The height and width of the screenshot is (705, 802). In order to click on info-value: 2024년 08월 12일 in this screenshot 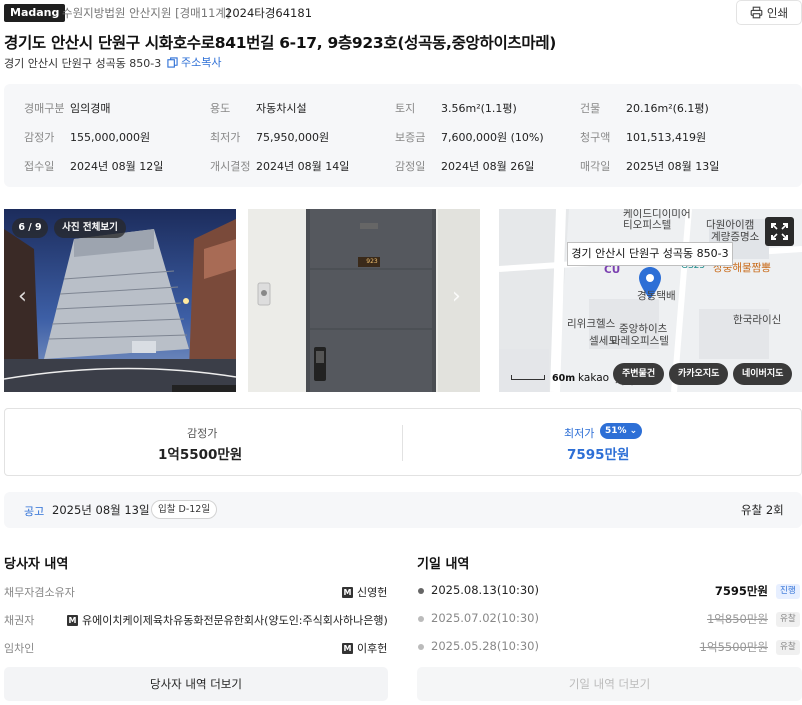, I will do `click(117, 166)`.